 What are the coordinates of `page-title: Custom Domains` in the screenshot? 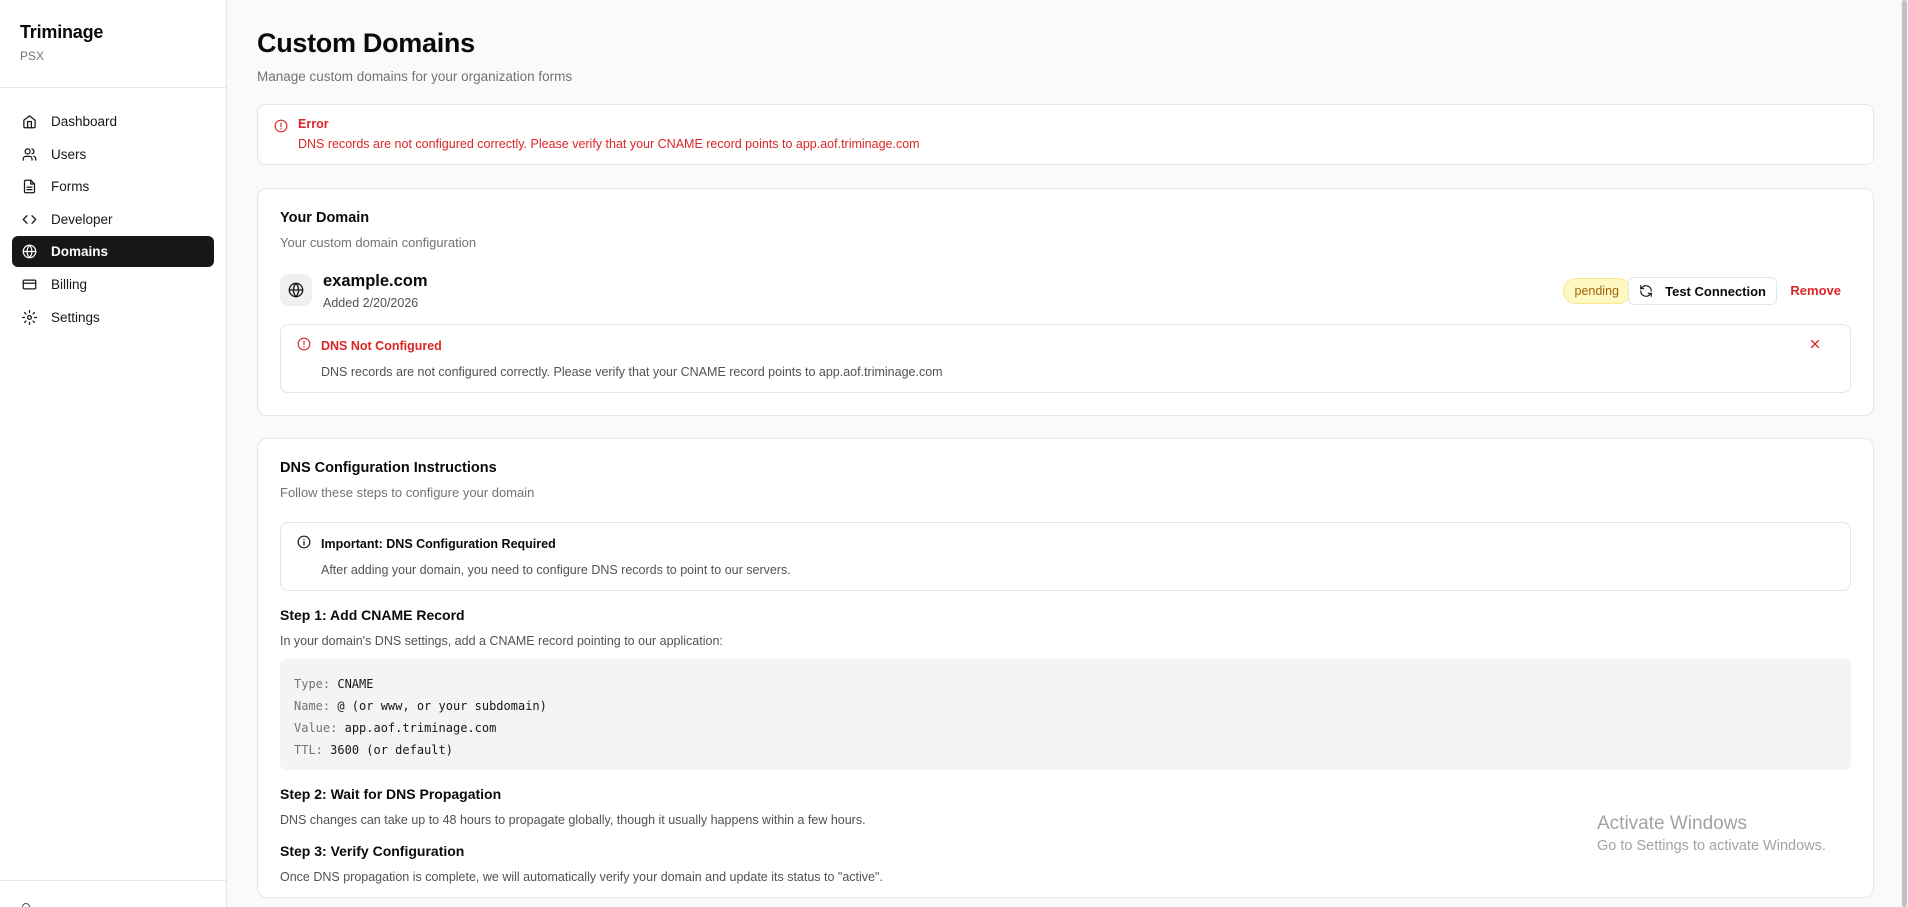 It's located at (366, 43).